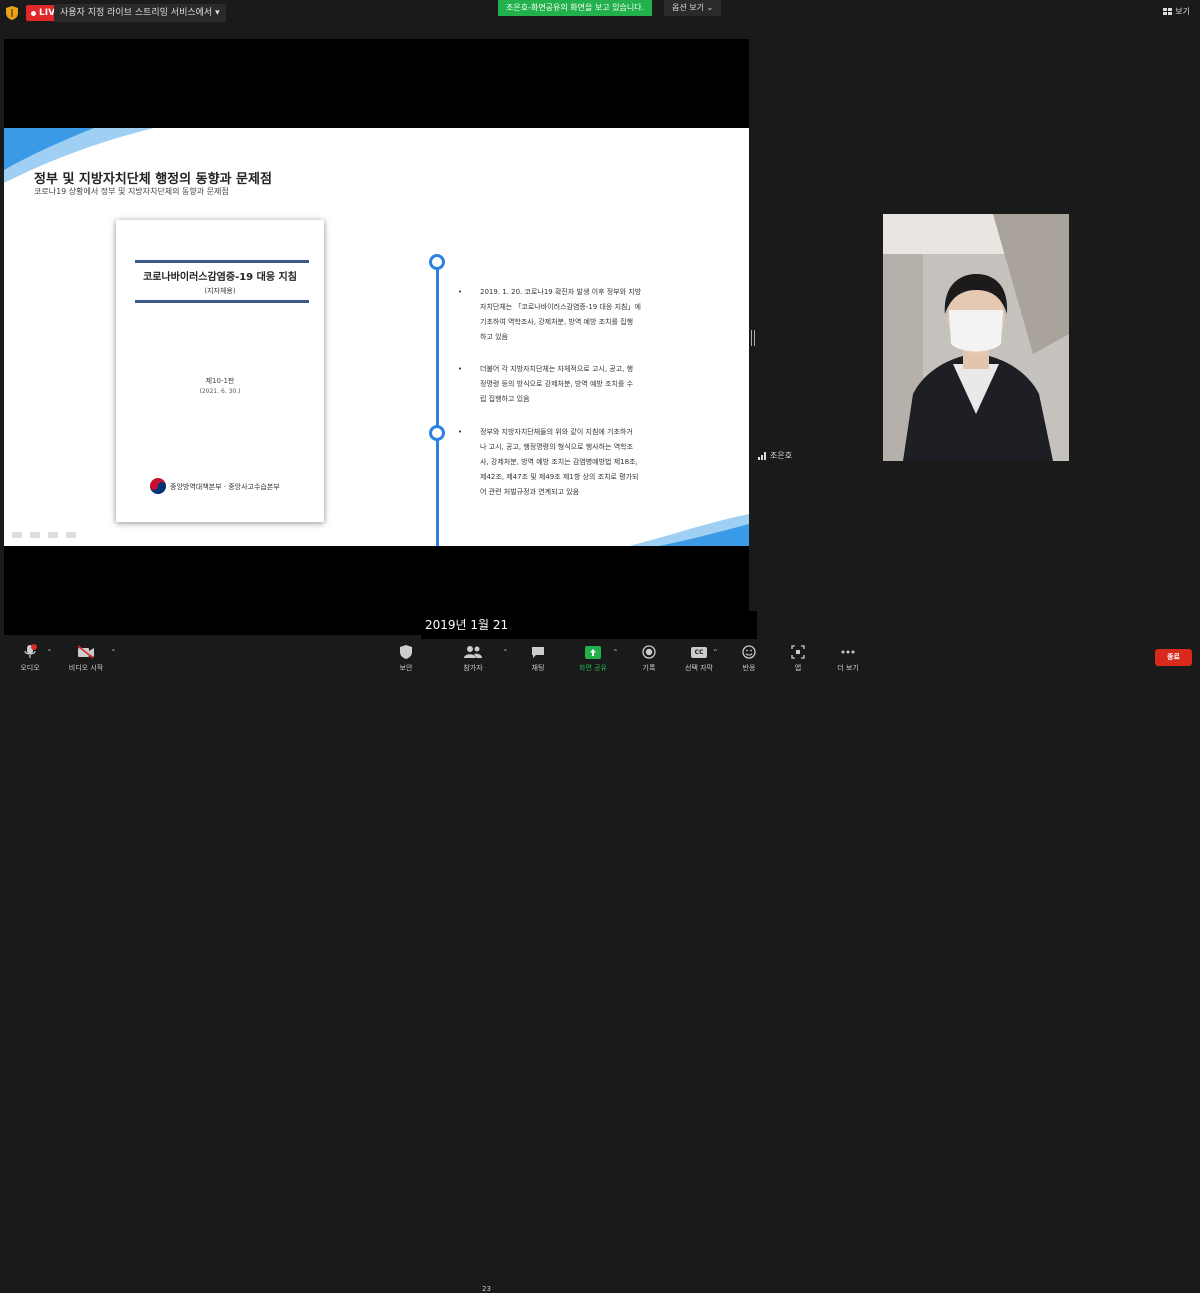  I want to click on doc-subtitle: (지자체용), so click(220, 291).